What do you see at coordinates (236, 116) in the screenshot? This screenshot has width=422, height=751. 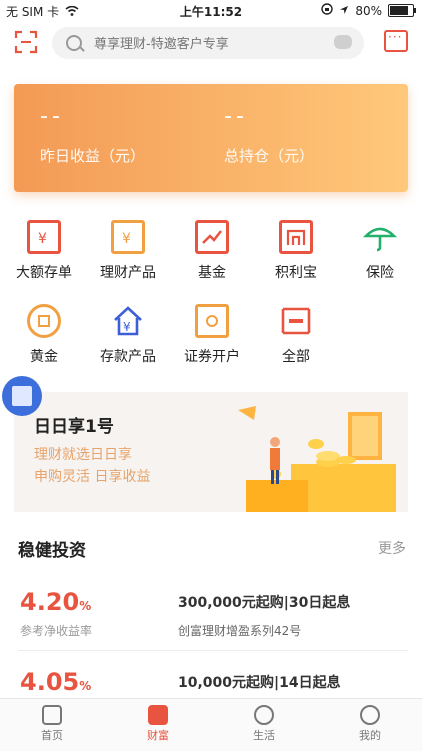 I see `total-holdings-value: --` at bounding box center [236, 116].